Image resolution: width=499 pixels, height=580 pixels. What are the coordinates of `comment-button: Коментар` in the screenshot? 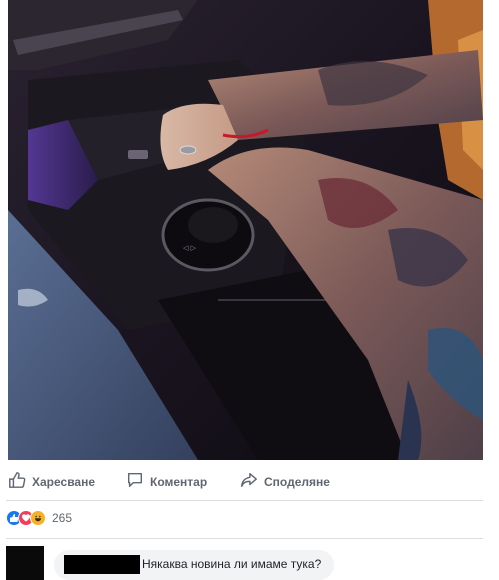 It's located at (166, 481).